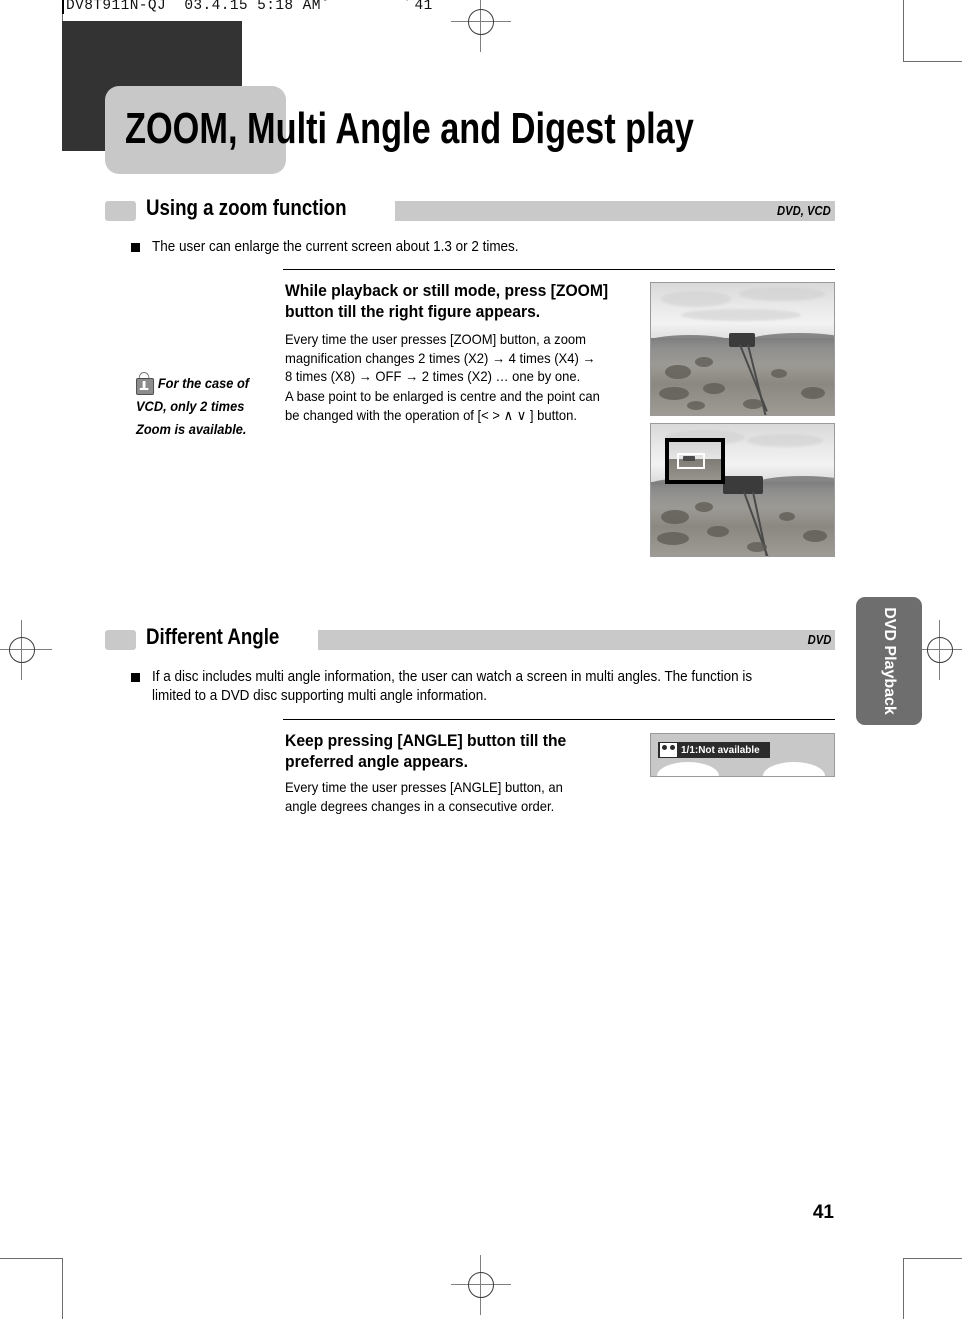 The image size is (962, 1319). I want to click on osd-notch-right, so click(794, 769).